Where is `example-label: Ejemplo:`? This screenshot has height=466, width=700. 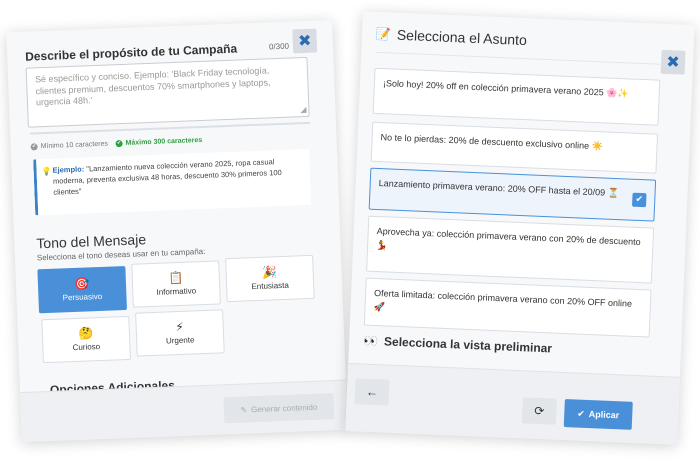 example-label: Ejemplo: is located at coordinates (68, 169).